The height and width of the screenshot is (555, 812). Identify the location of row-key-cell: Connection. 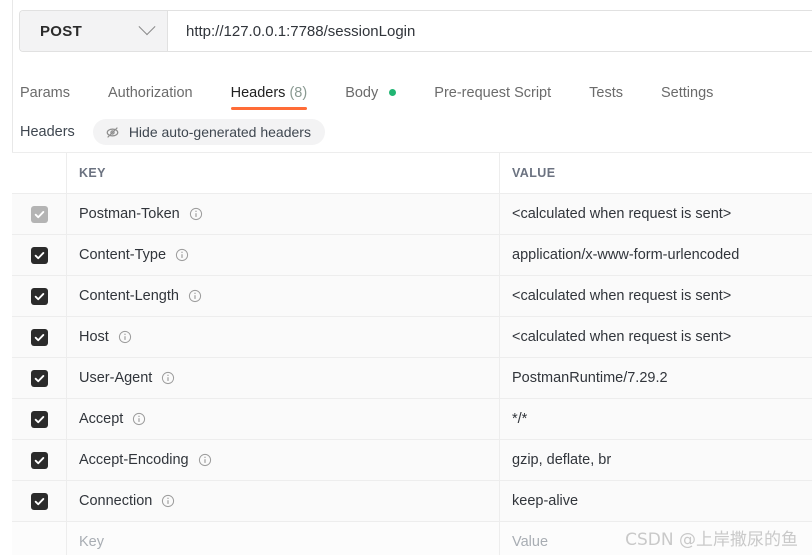
(283, 501).